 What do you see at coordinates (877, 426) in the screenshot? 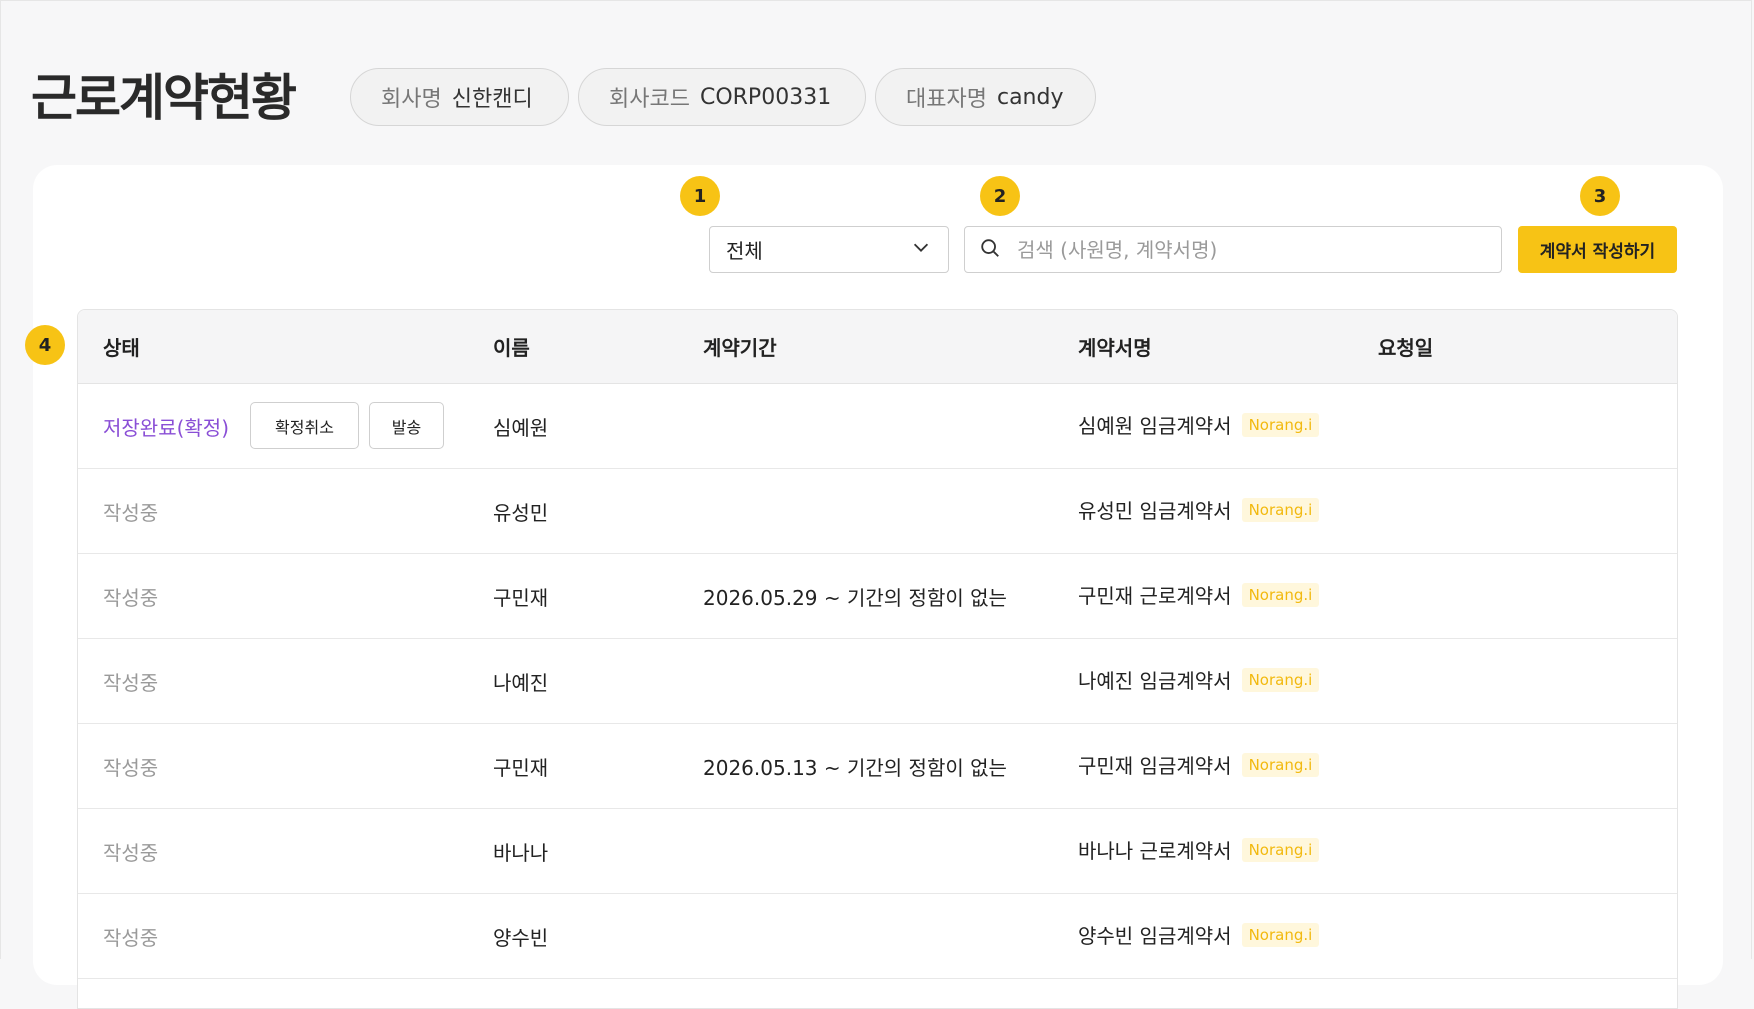
I see `table-row: 저장완료(확정) 확정취소 발송 심예원 심예원 임금계약서 Norang.i` at bounding box center [877, 426].